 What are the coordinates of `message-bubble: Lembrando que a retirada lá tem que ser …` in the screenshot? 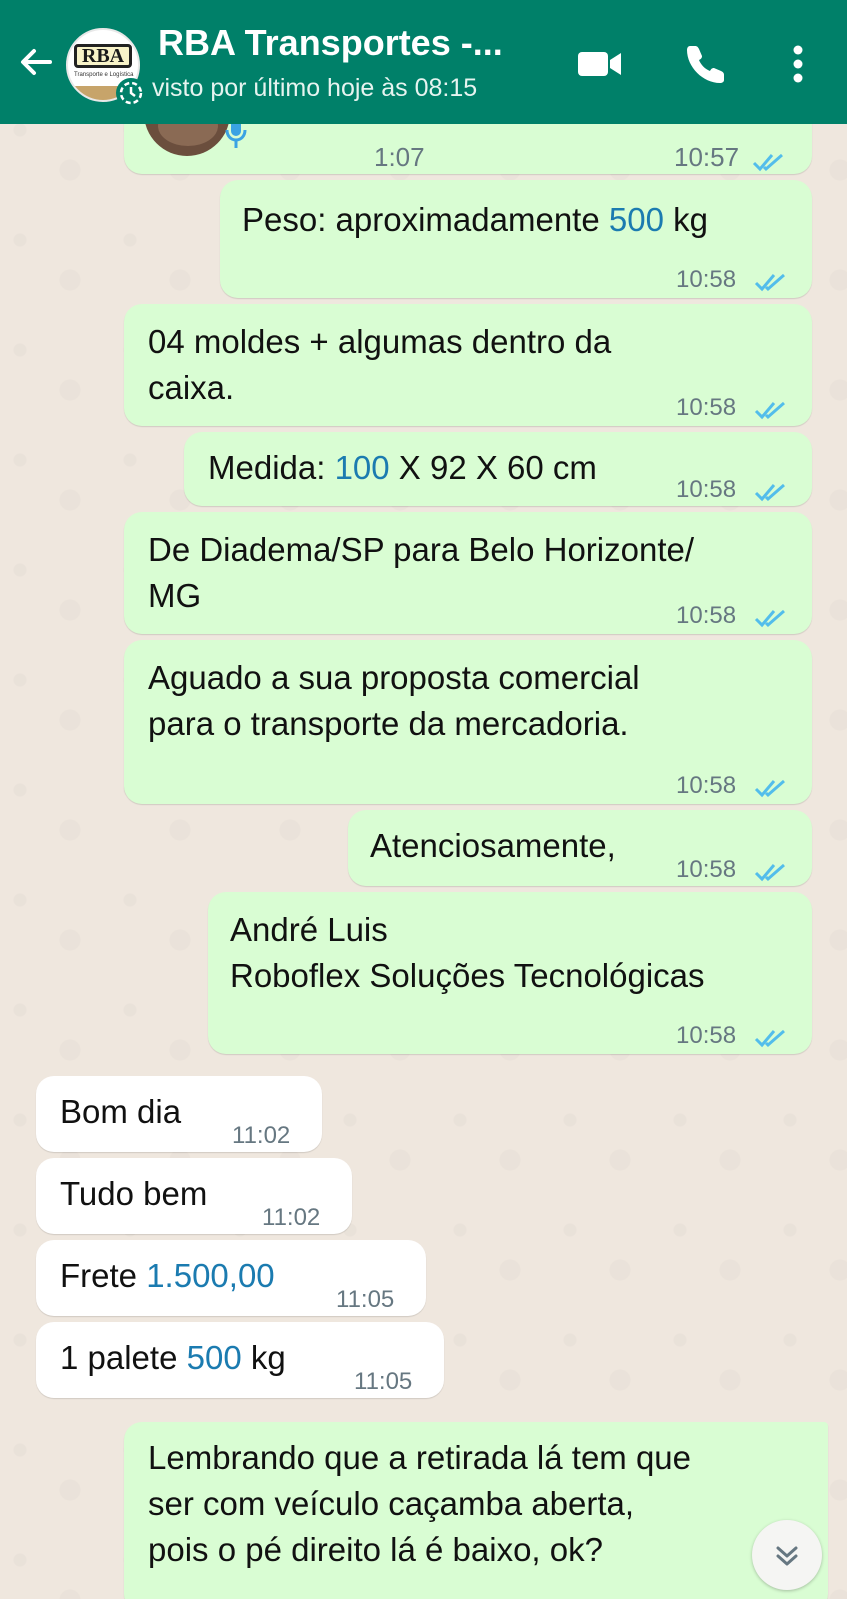 It's located at (476, 1510).